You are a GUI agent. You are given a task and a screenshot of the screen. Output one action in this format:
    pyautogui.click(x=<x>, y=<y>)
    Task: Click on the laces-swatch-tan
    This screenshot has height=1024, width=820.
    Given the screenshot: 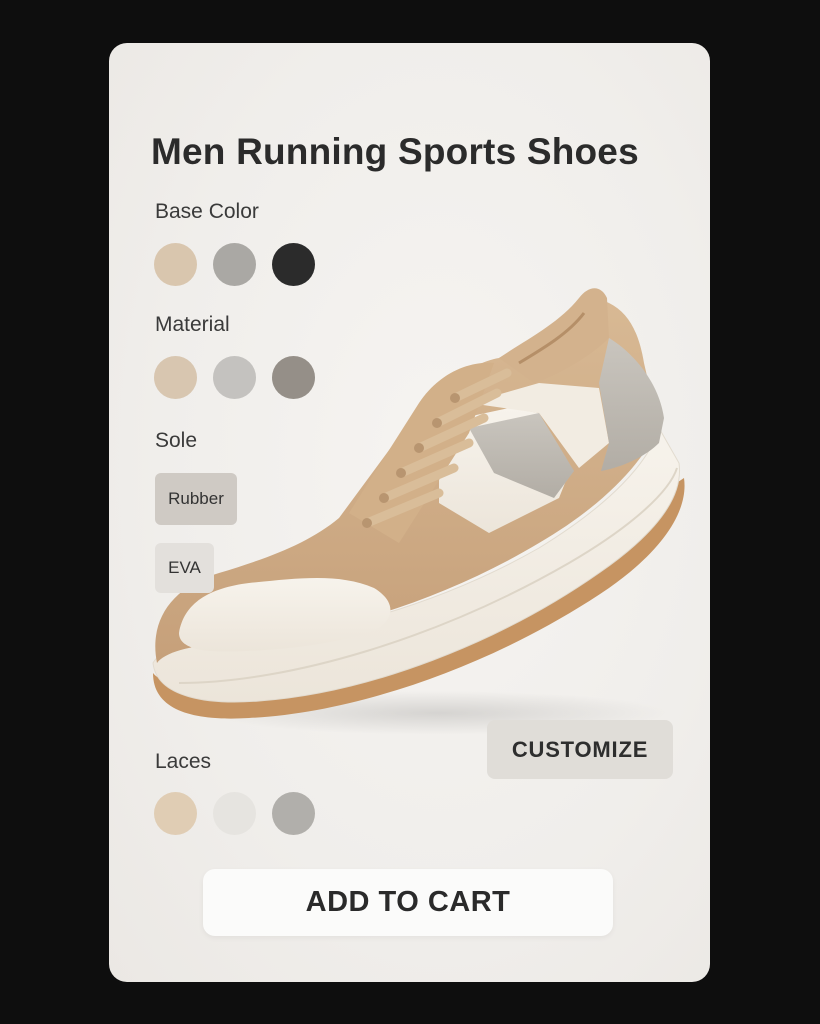 What is the action you would take?
    pyautogui.click(x=175, y=813)
    